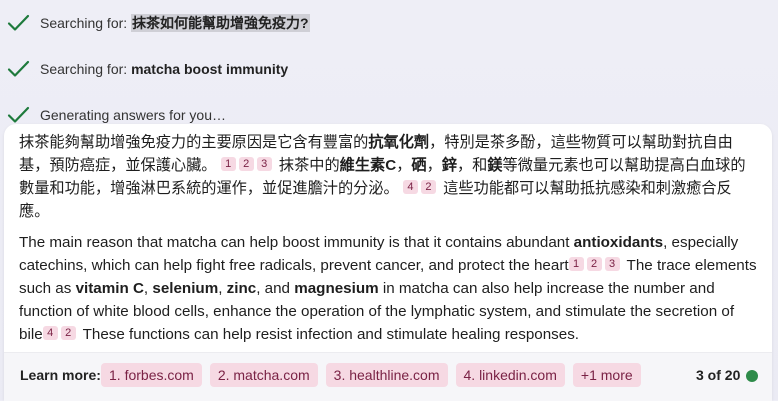  I want to click on answer-text: ,, so click(222, 288).